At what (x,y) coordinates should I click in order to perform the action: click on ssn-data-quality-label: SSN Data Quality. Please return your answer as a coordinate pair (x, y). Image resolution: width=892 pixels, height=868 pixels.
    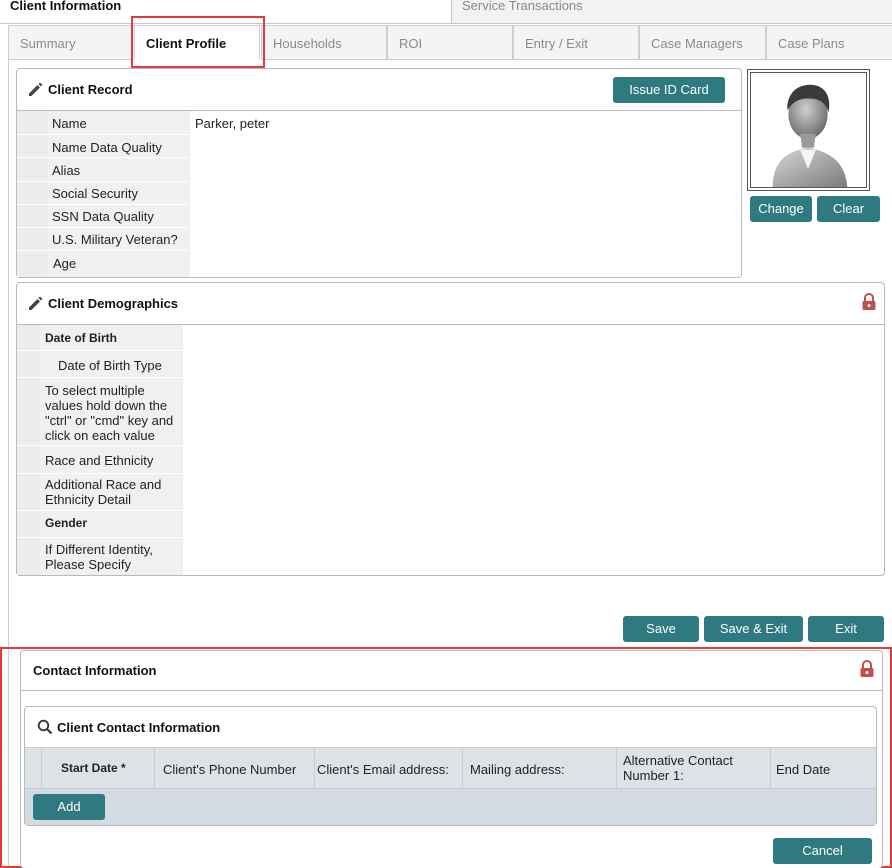
    Looking at the image, I should click on (103, 216).